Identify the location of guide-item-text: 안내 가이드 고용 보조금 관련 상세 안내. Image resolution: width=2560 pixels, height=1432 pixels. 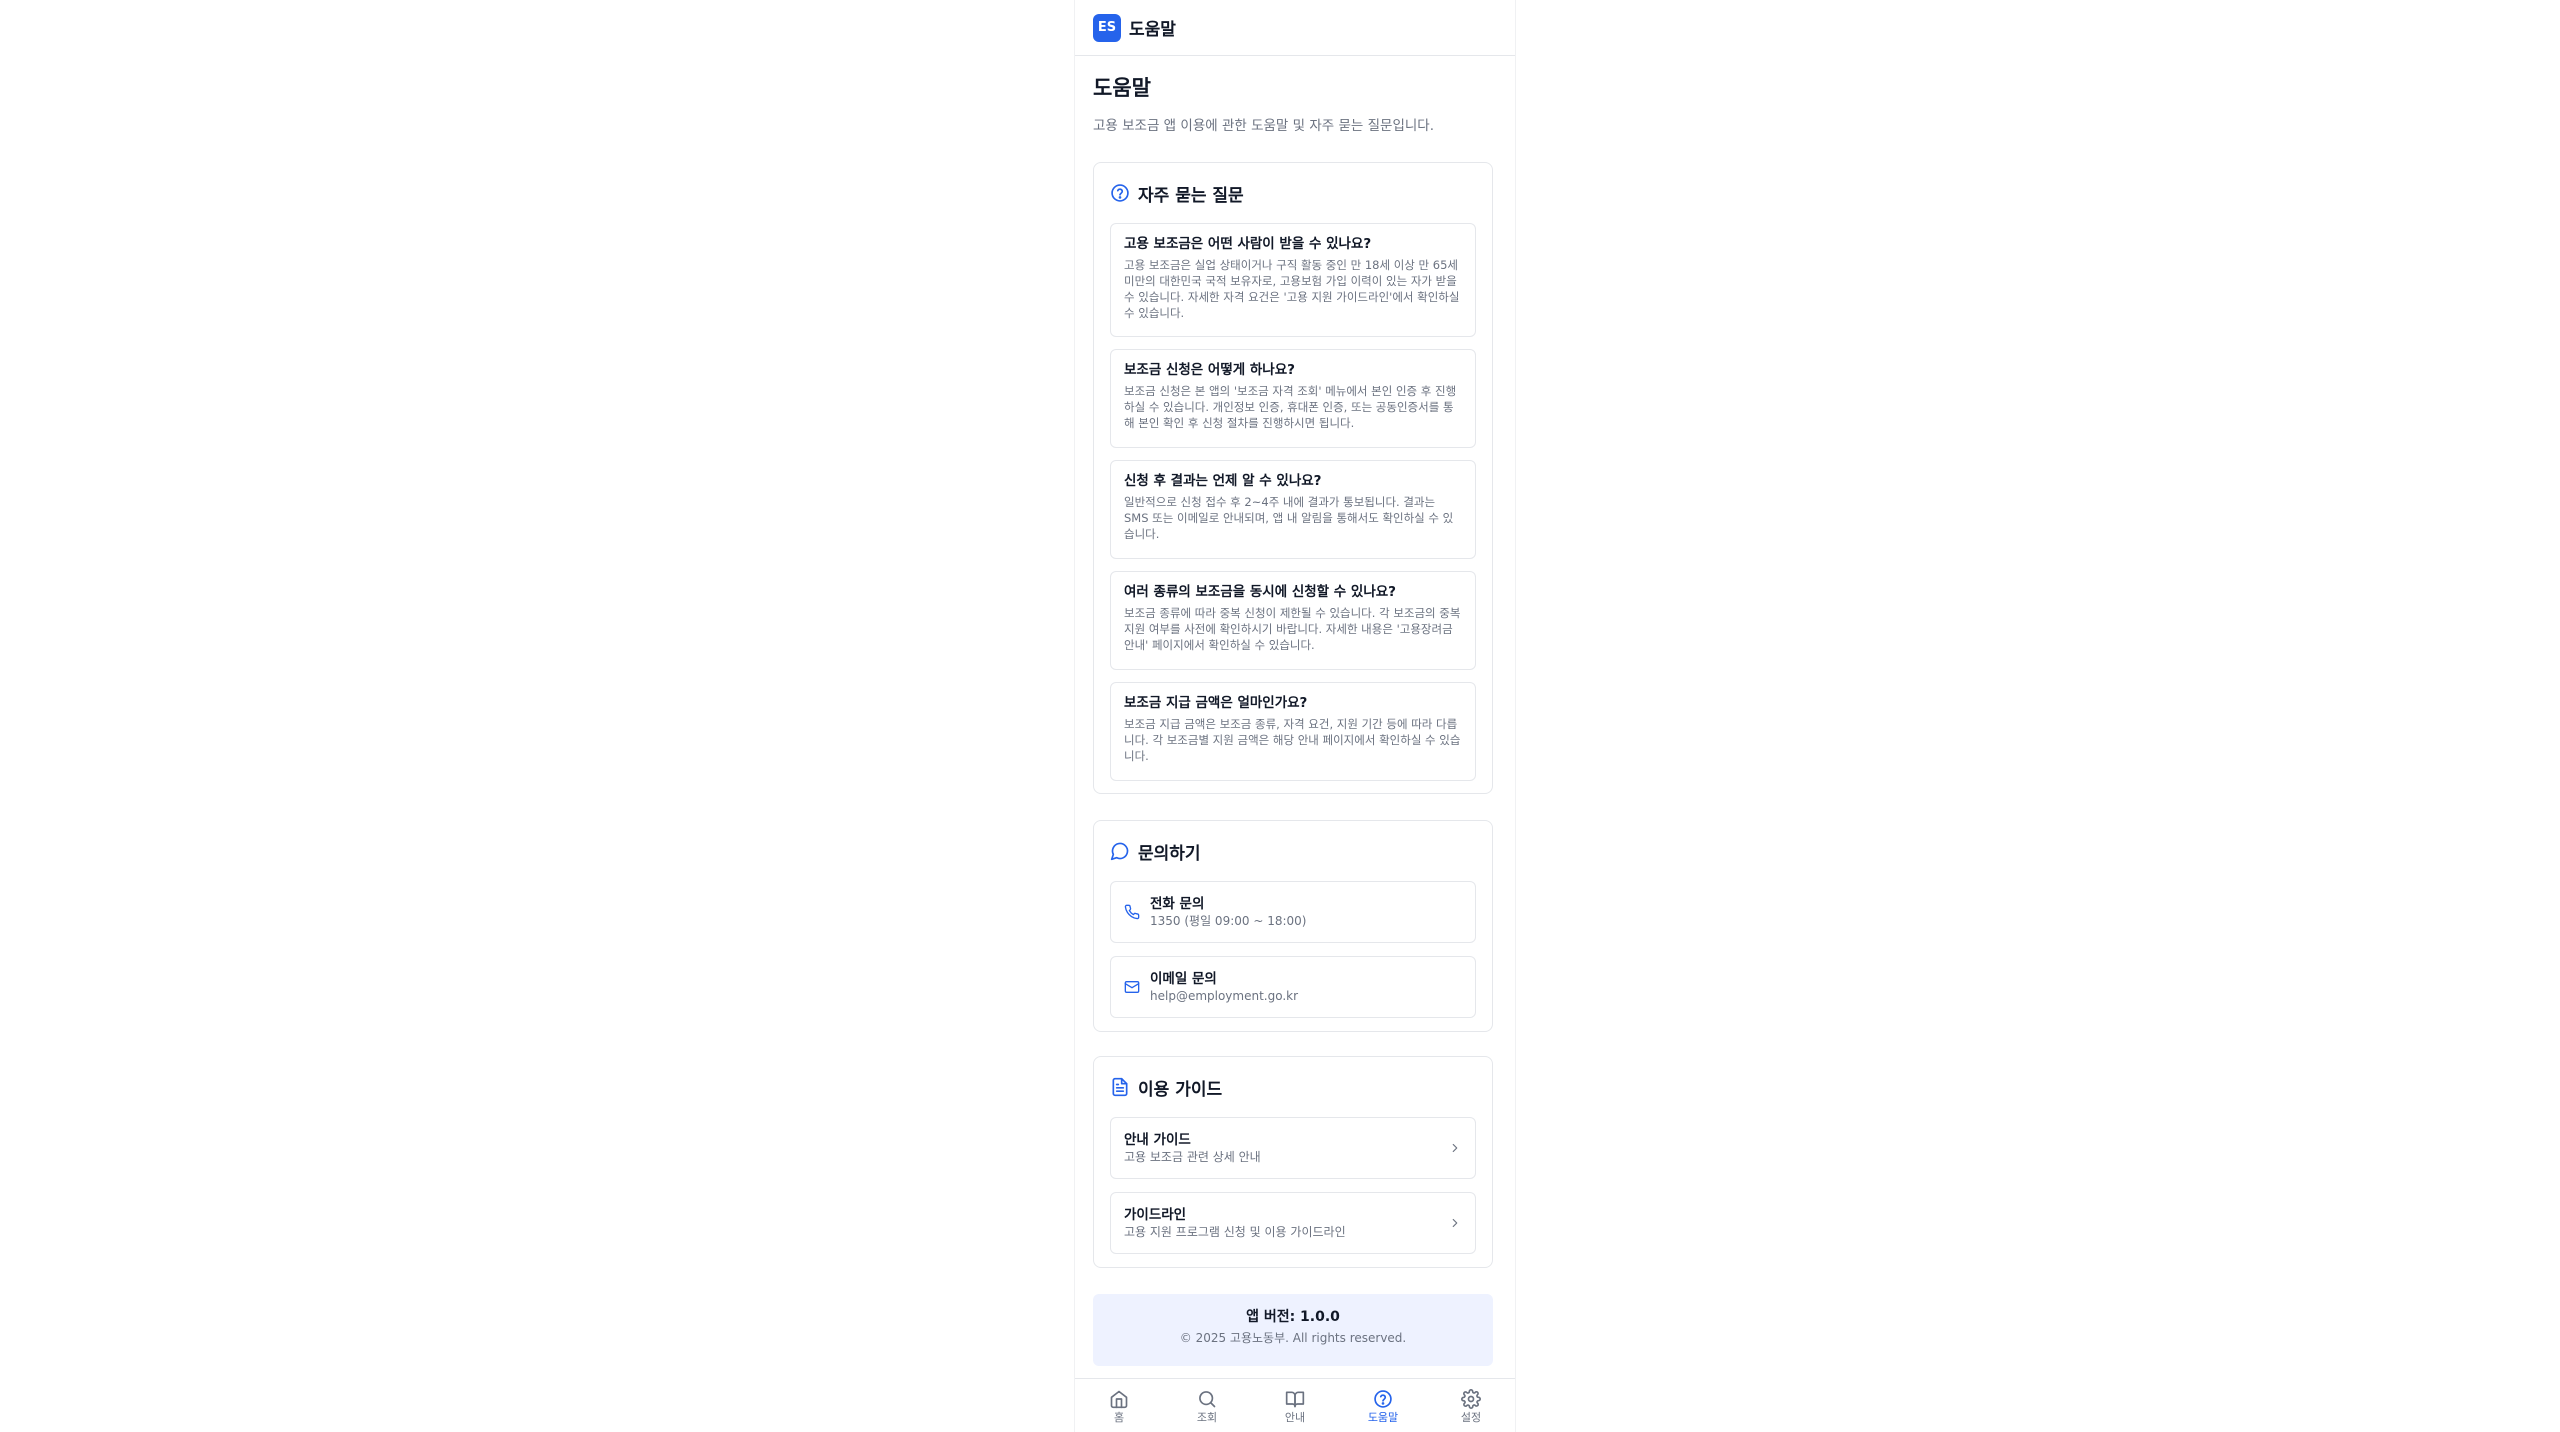
(1192, 1148).